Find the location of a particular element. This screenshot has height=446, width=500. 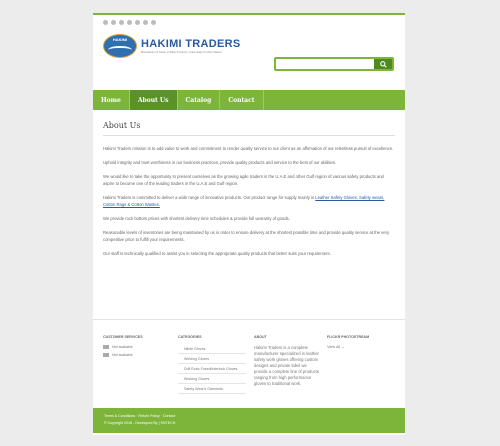

phone-line: Not available is located at coordinates (138, 347).